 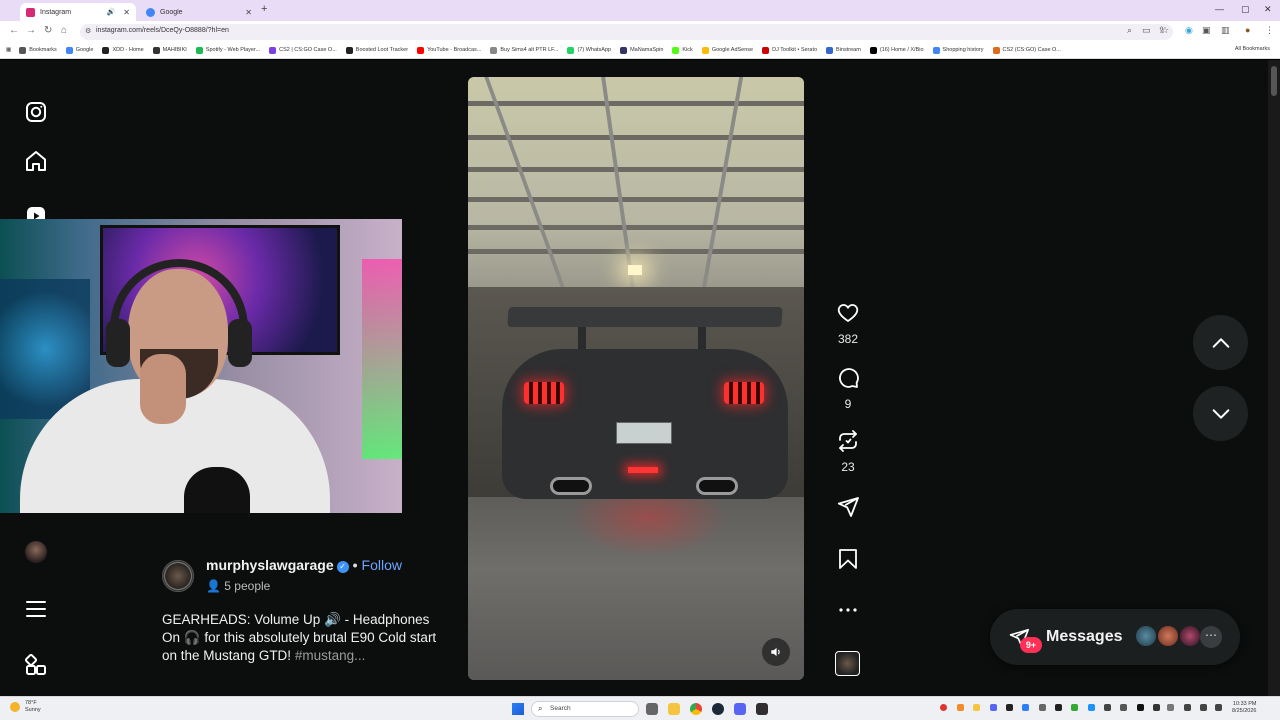 What do you see at coordinates (8, 50) in the screenshot?
I see `apps-icon: ▦` at bounding box center [8, 50].